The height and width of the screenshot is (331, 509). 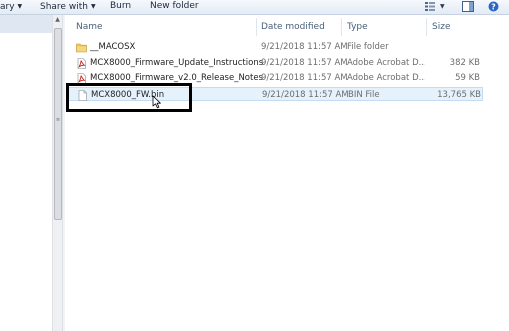 I want to click on share-with-label: Share with, so click(x=64, y=7).